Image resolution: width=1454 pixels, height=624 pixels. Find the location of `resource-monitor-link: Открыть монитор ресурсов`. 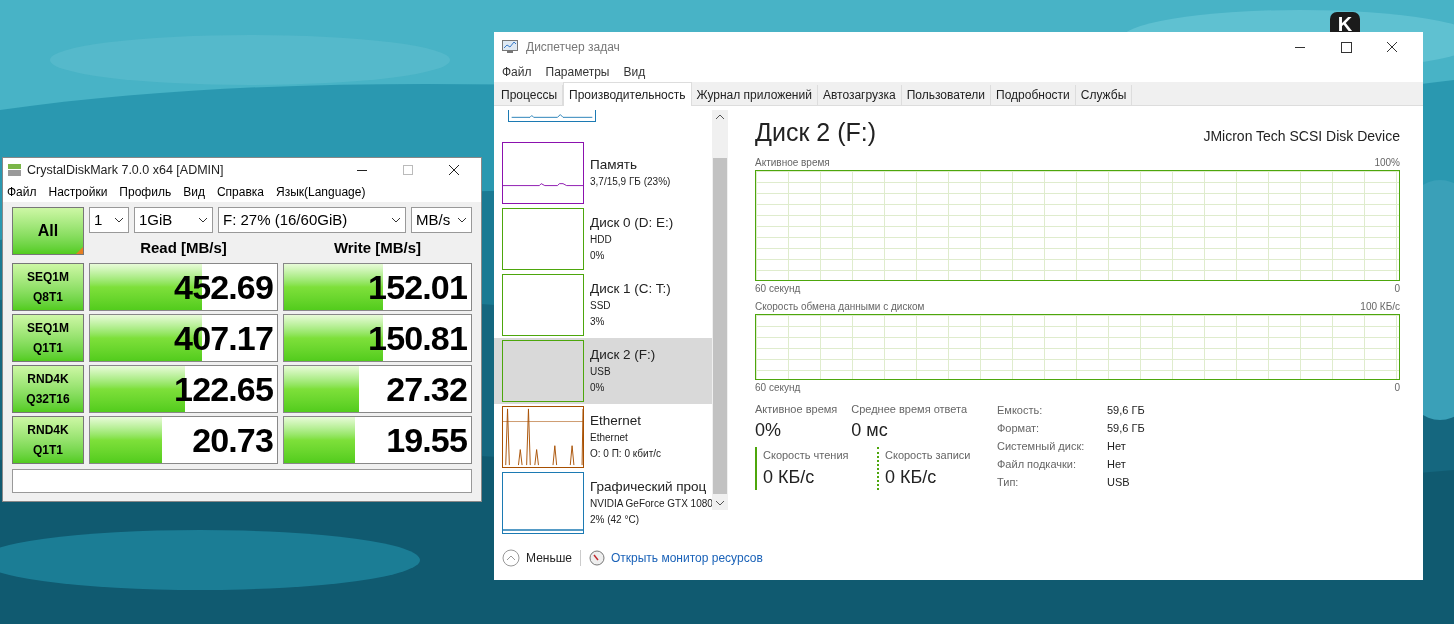

resource-monitor-link: Открыть монитор ресурсов is located at coordinates (687, 558).